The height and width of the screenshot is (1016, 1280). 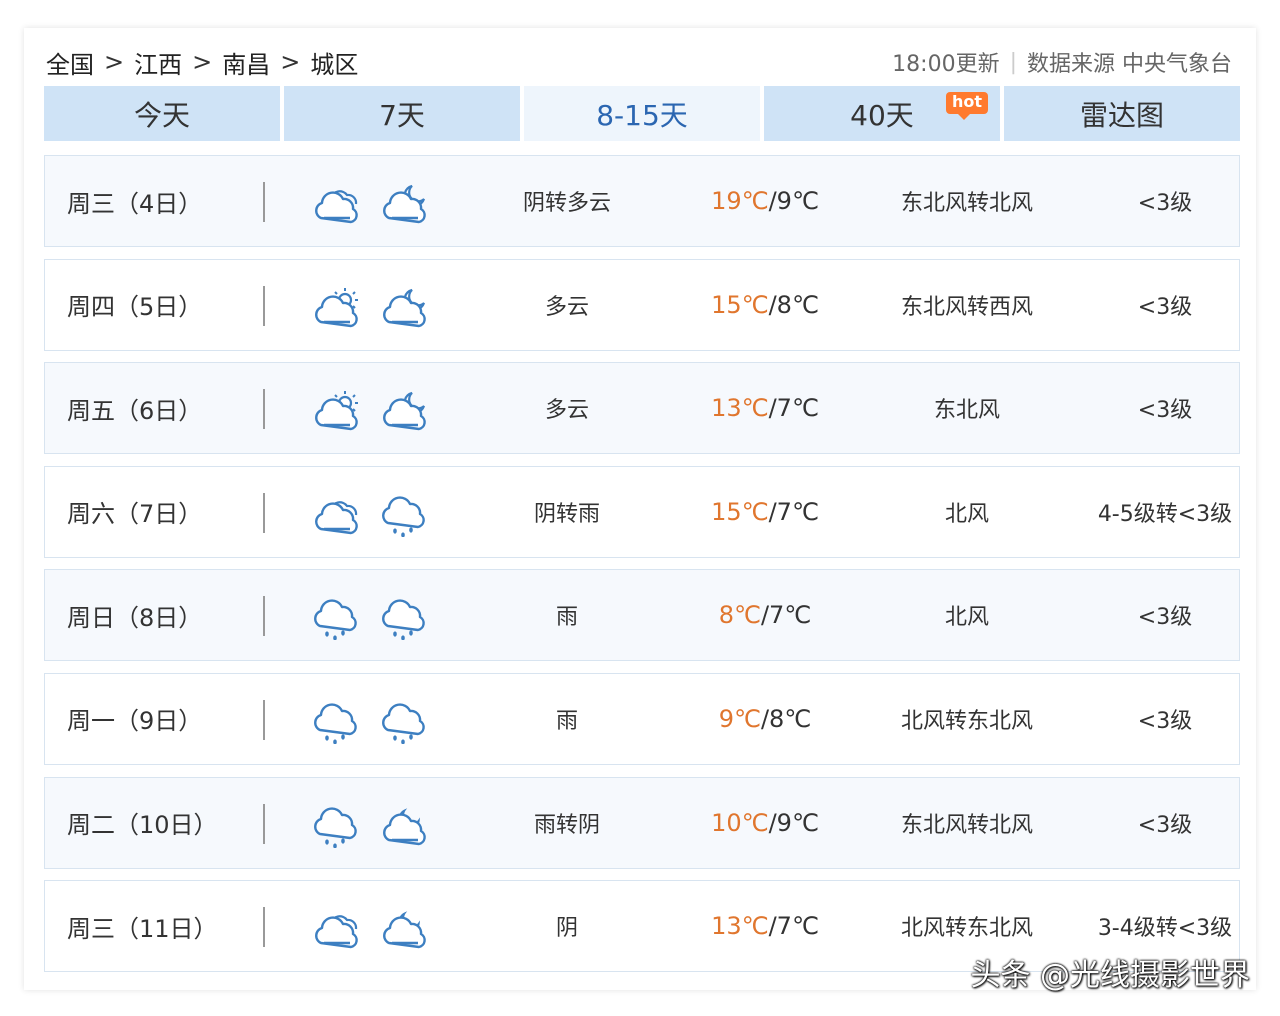 What do you see at coordinates (142, 928) in the screenshot?
I see `day-label: 周三（11日）` at bounding box center [142, 928].